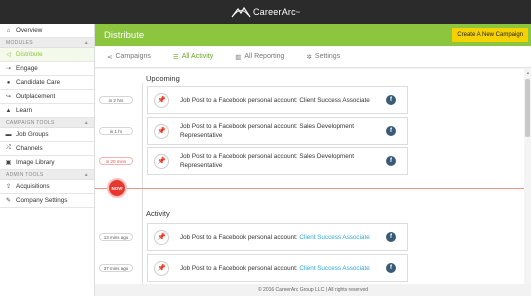 This screenshot has width=531, height=296. I want to click on sidebar-item-company-settings: ✎ Company Settings, so click(47, 201).